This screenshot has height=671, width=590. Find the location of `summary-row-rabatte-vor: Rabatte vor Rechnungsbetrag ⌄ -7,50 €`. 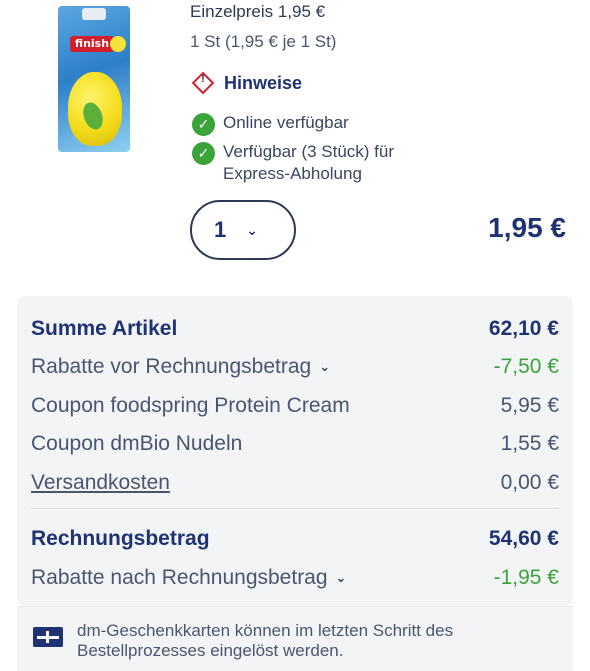

summary-row-rabatte-vor: Rabatte vor Rechnungsbetrag ⌄ -7,50 € is located at coordinates (295, 367).